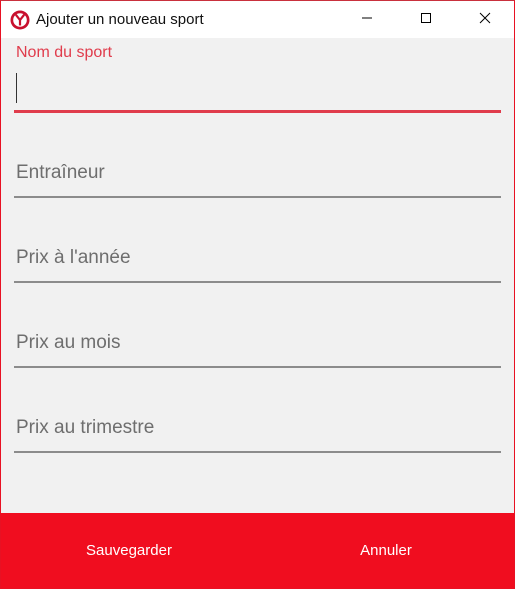 This screenshot has height=589, width=515. I want to click on maximize-button, so click(426, 19).